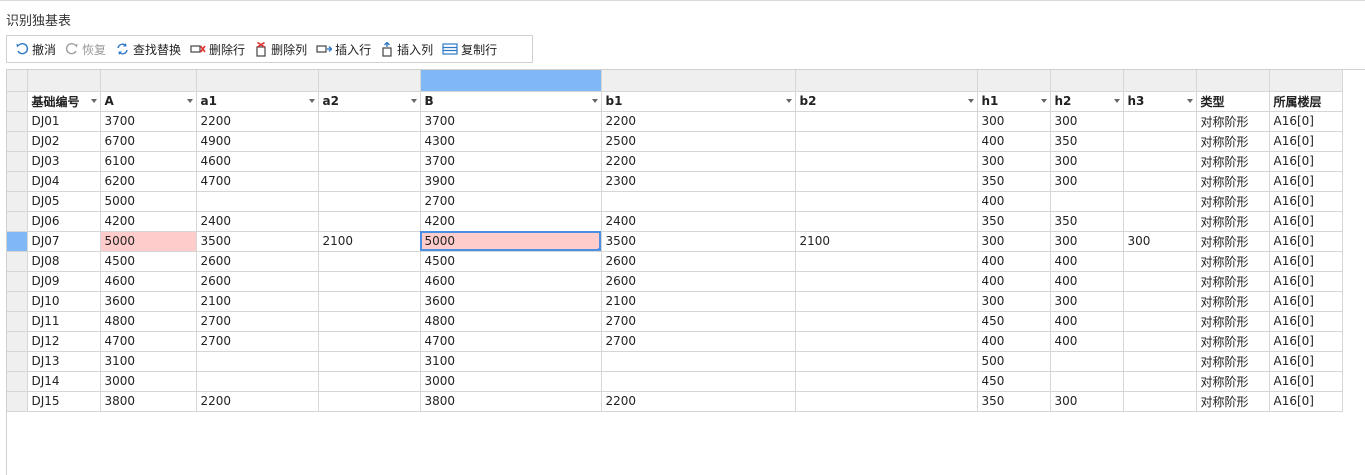 The height and width of the screenshot is (475, 1365). Describe the element at coordinates (675, 361) in the screenshot. I see `table-row: DJ13 3100 3100 500 对称阶形 A16[0]` at that location.